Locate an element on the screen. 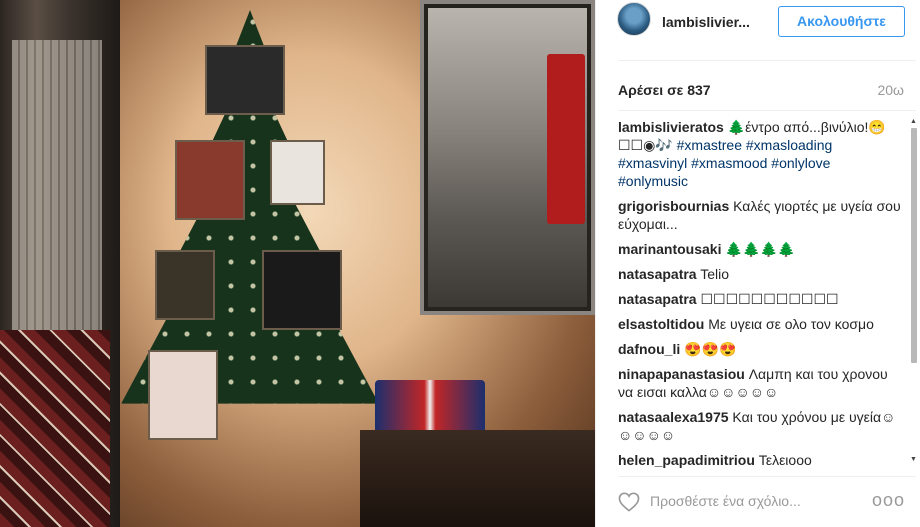  comment-item: marinantousaki 🌲🌲🌲🌲 is located at coordinates (761, 249).